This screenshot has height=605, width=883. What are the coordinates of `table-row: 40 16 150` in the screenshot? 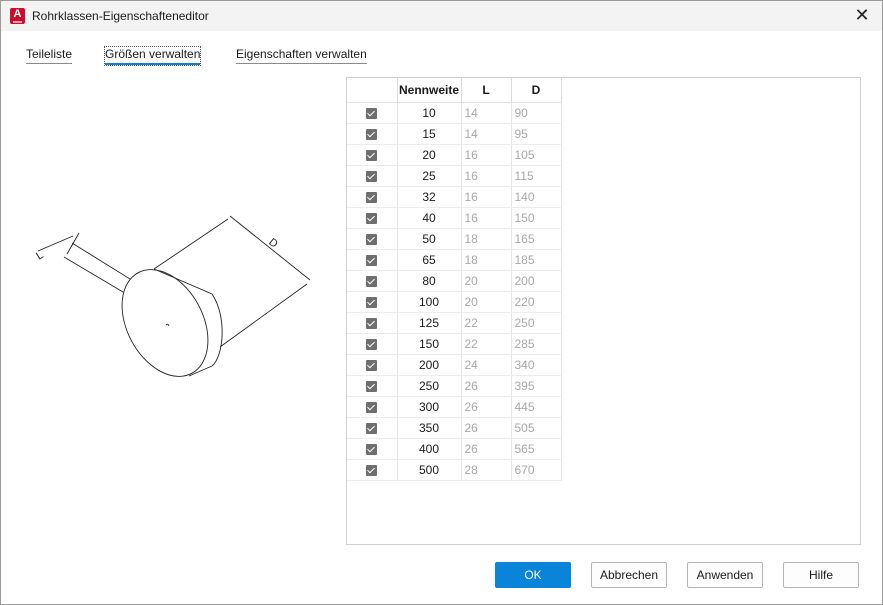 It's located at (454, 218).